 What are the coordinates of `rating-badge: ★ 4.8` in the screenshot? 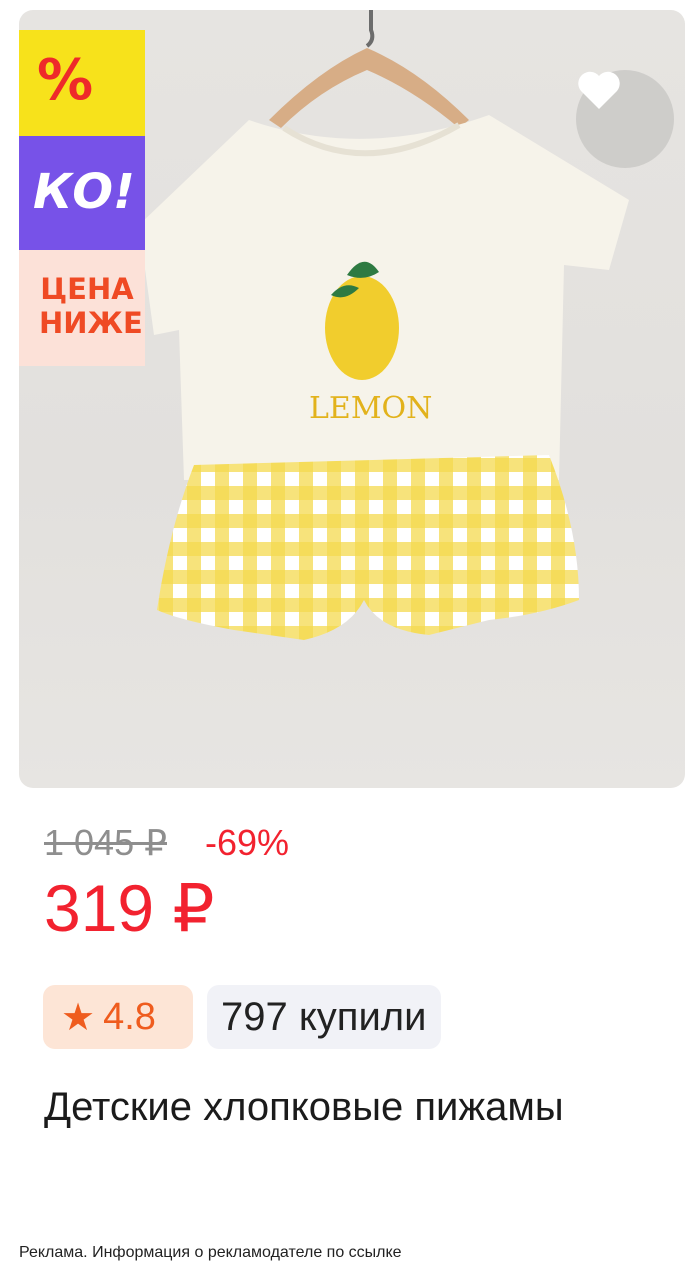 It's located at (118, 1017).